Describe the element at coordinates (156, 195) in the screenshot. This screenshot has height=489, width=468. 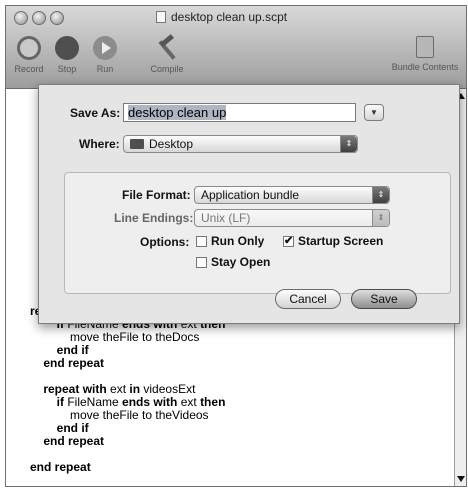
I see `file-format-label: File Format:` at that location.